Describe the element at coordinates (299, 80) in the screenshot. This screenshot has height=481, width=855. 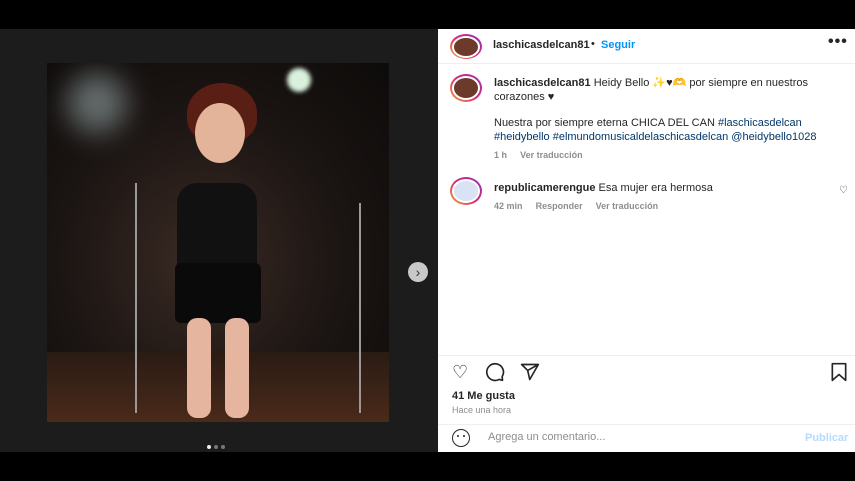
I see `spotlight` at that location.